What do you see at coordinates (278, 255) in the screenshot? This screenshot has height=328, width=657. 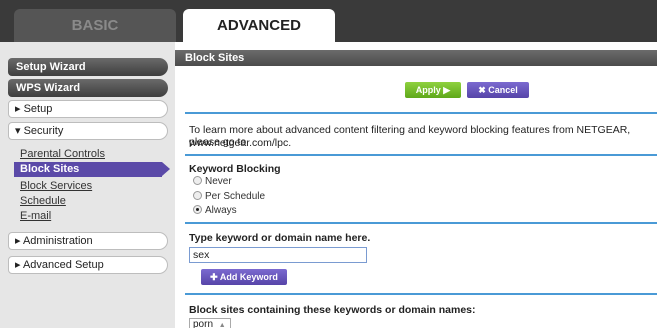 I see `keyword-input: sex` at bounding box center [278, 255].